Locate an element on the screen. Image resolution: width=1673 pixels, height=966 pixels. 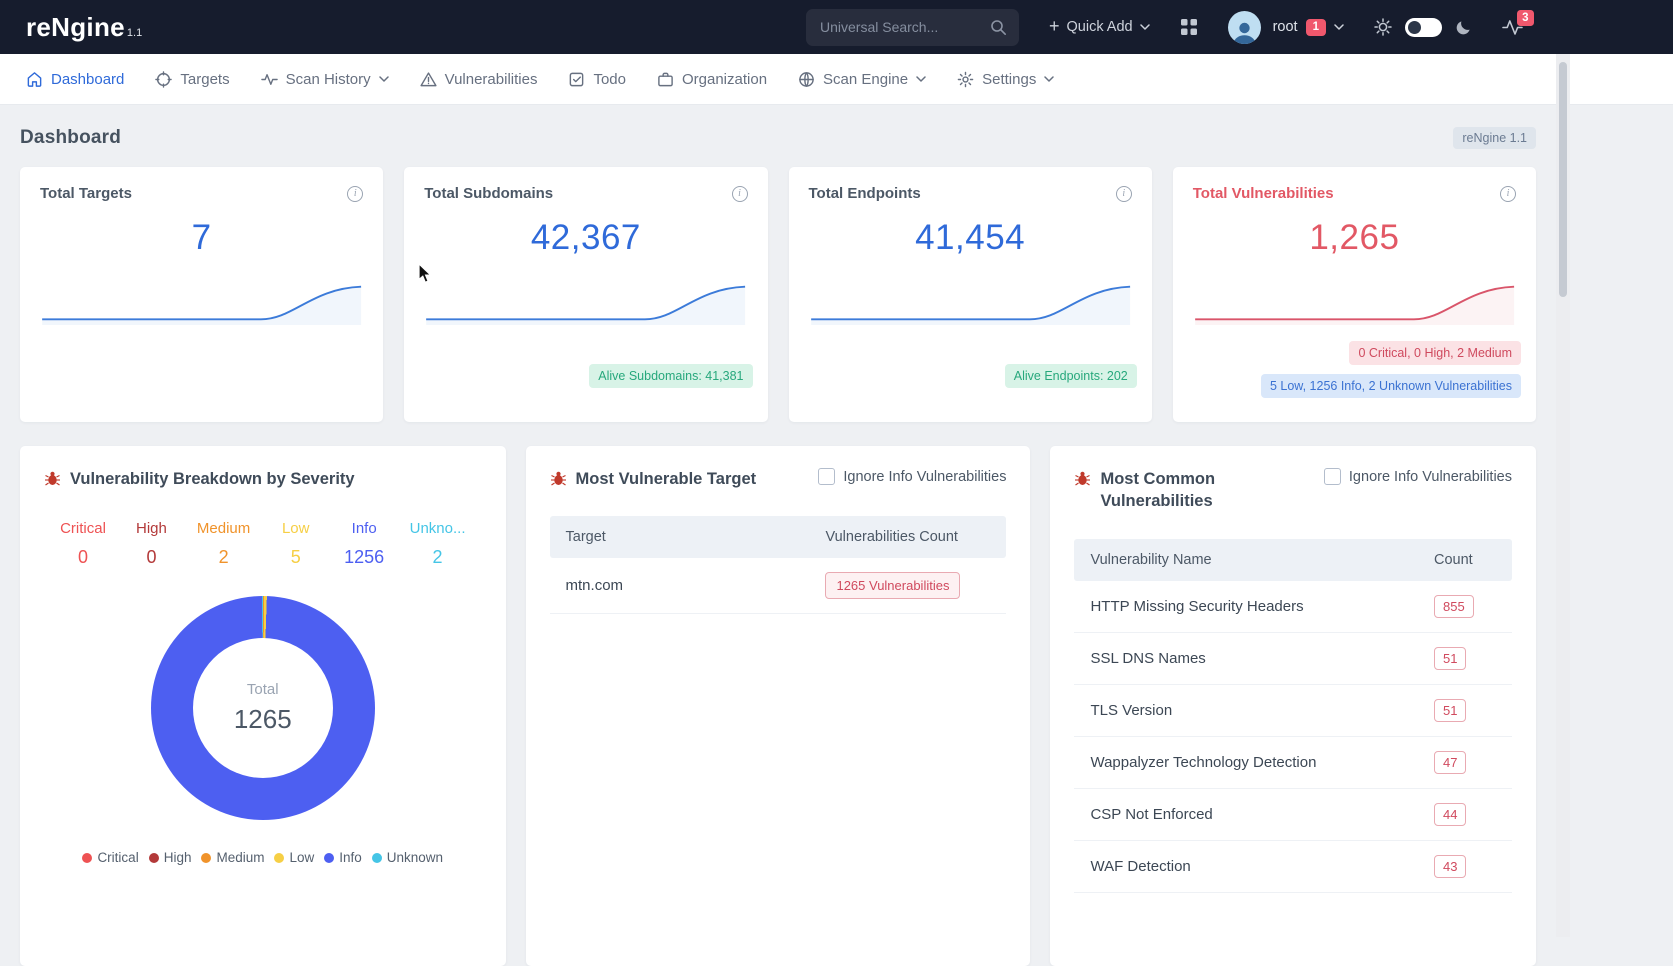
nav-label: Scan History is located at coordinates (328, 79).